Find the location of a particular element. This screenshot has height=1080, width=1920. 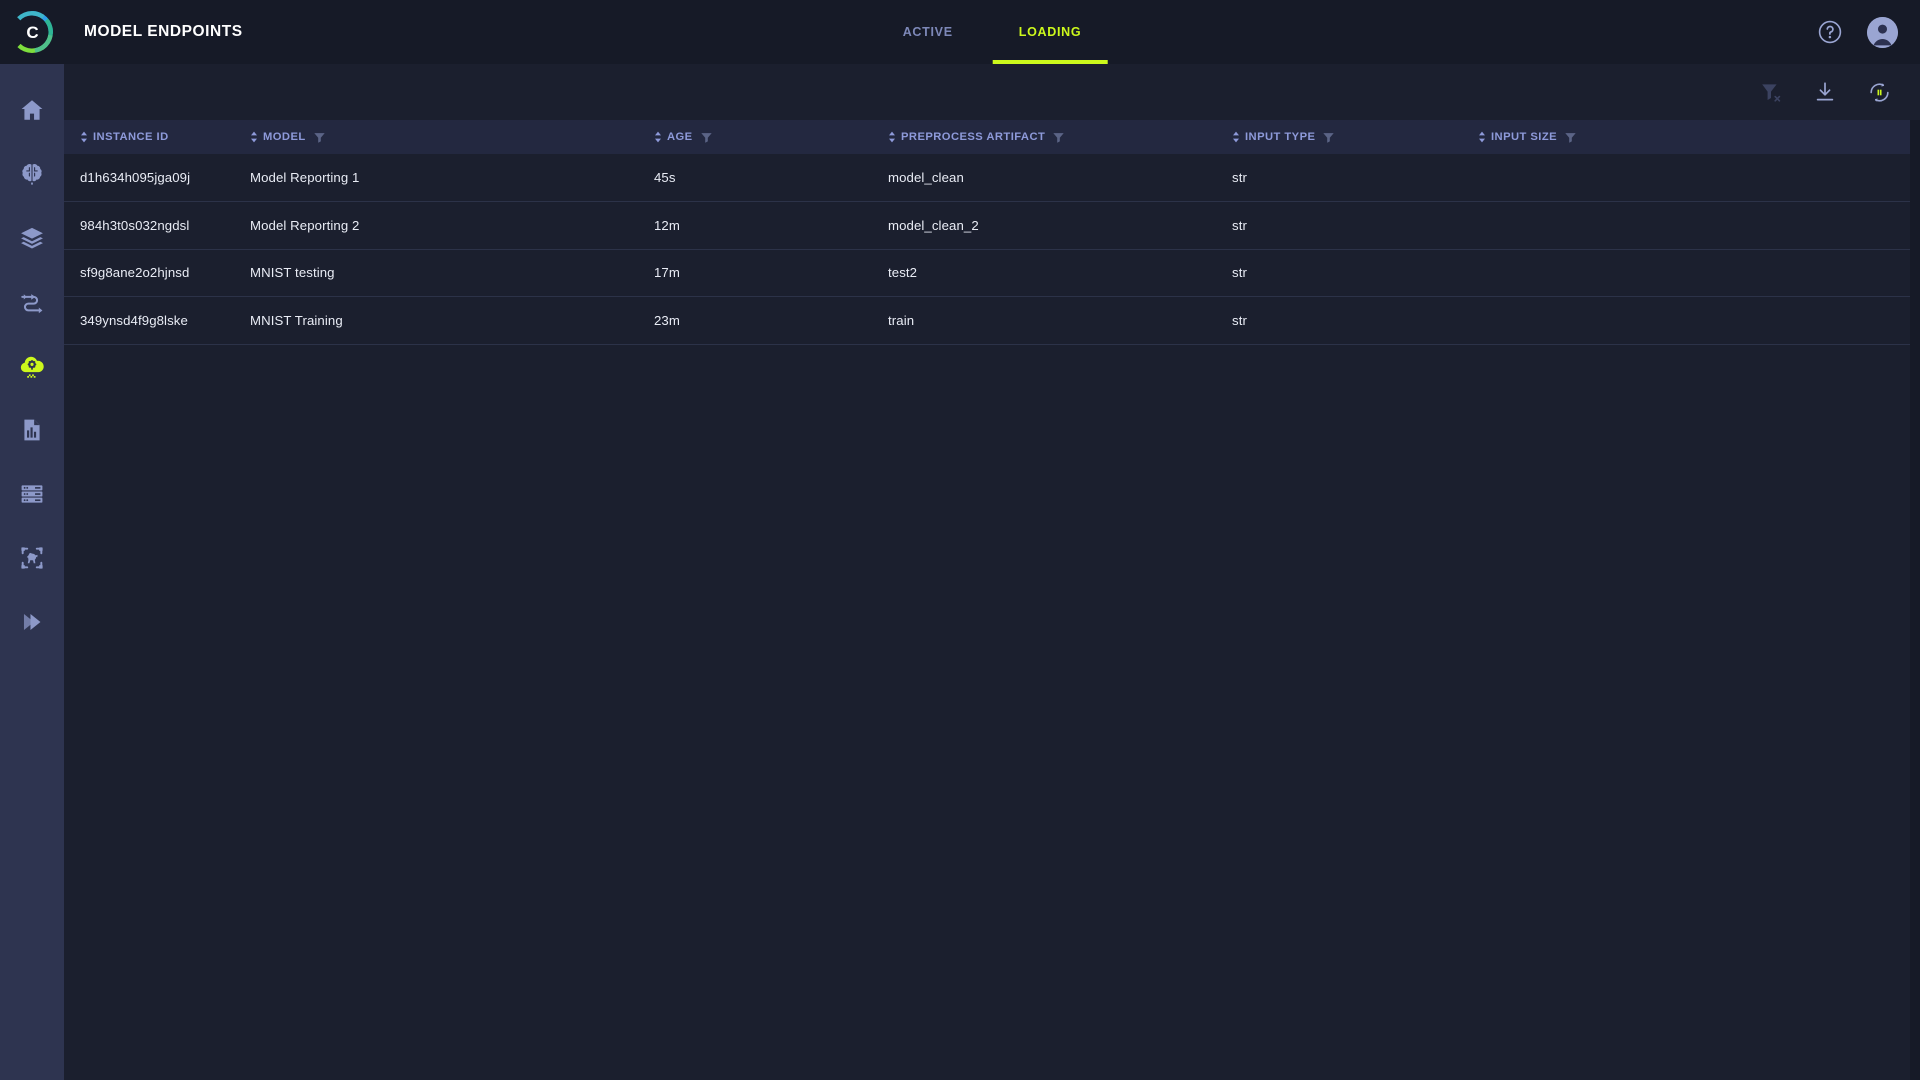

column-header-input-size: INPUT SIZE is located at coordinates (1694, 137).